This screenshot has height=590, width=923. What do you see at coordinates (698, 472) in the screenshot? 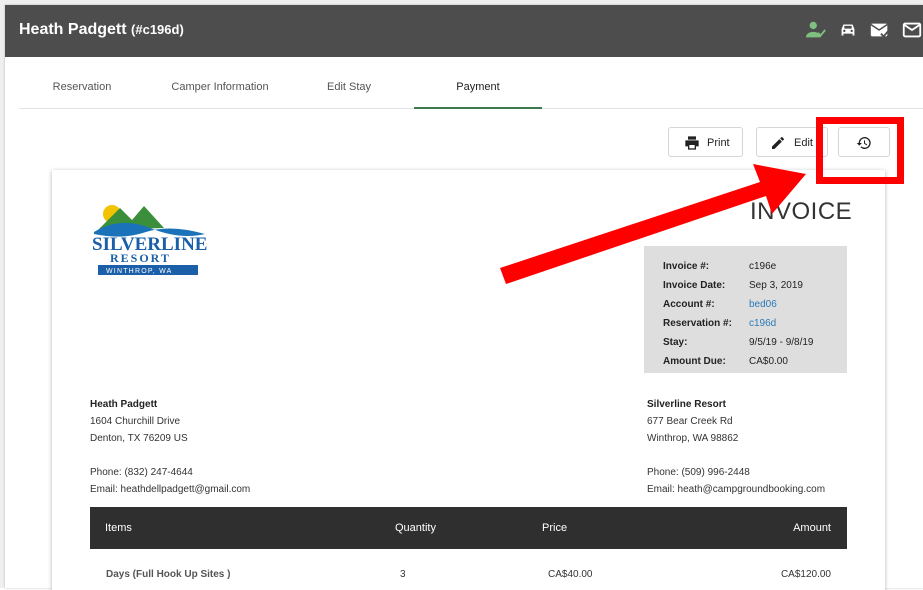
I see `from-phone: Phone: (509) 996-2448` at bounding box center [698, 472].